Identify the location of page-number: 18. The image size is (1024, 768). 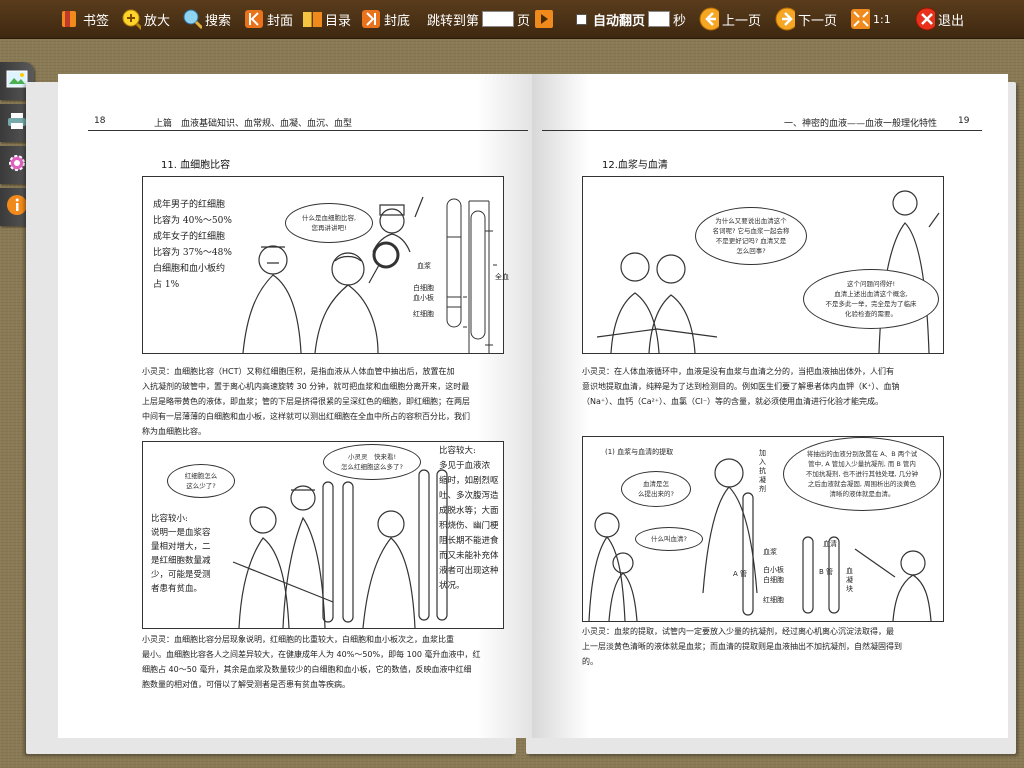
(100, 121).